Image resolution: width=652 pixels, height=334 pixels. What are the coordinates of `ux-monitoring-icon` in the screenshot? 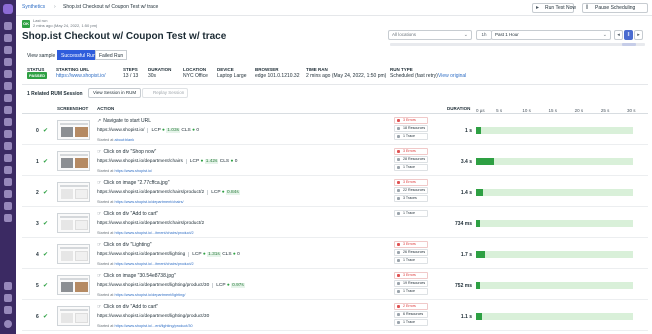 It's located at (8, 182).